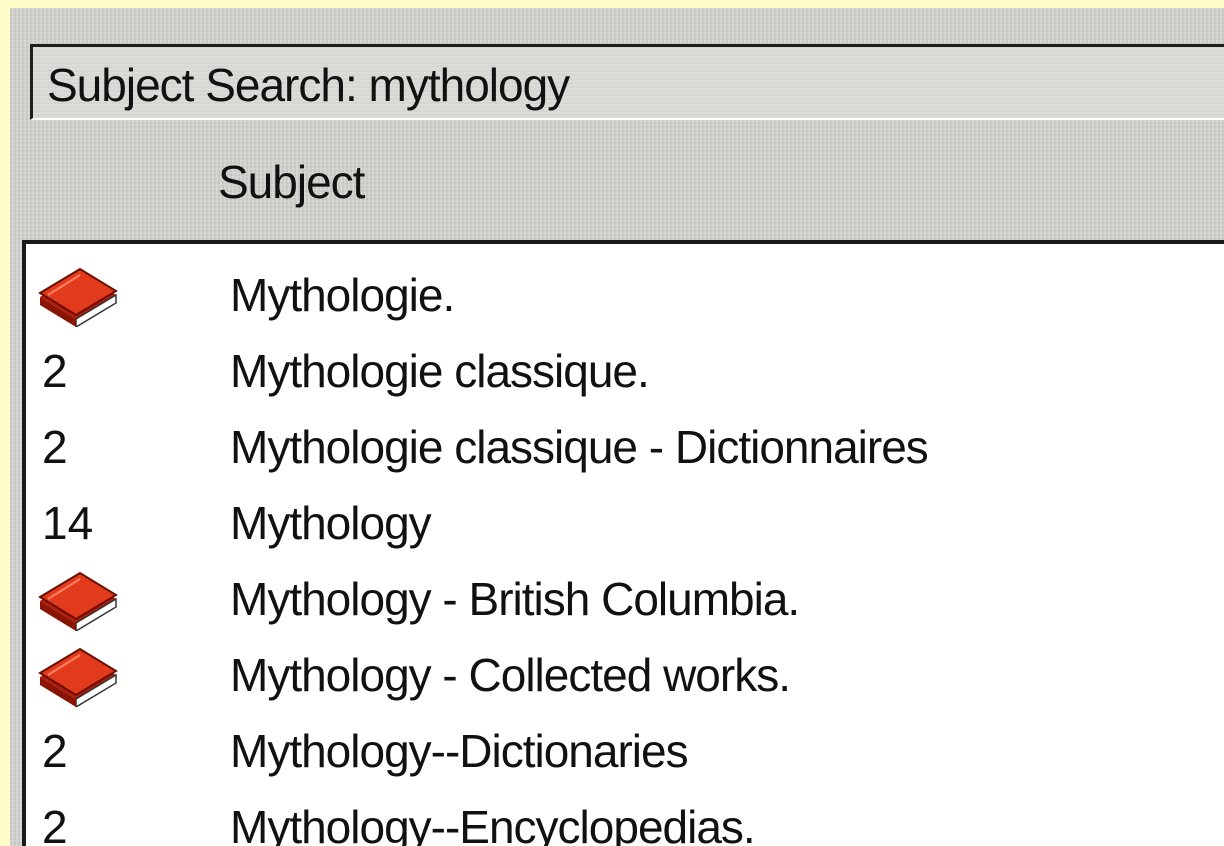  What do you see at coordinates (68, 523) in the screenshot?
I see `record-count: 14` at bounding box center [68, 523].